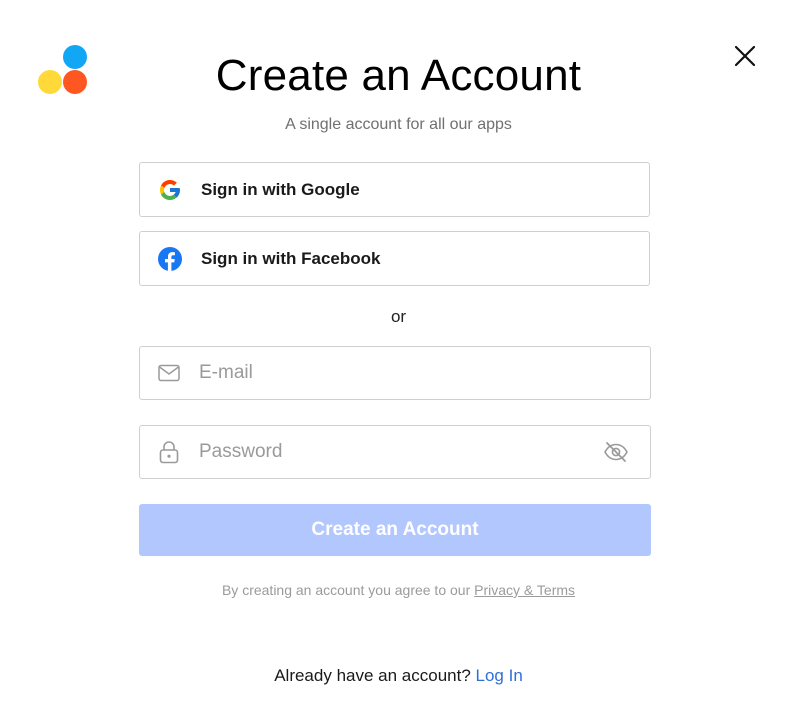 Image resolution: width=797 pixels, height=714 pixels. Describe the element at coordinates (375, 675) in the screenshot. I see `login-prompt-text: Already have an account?` at that location.